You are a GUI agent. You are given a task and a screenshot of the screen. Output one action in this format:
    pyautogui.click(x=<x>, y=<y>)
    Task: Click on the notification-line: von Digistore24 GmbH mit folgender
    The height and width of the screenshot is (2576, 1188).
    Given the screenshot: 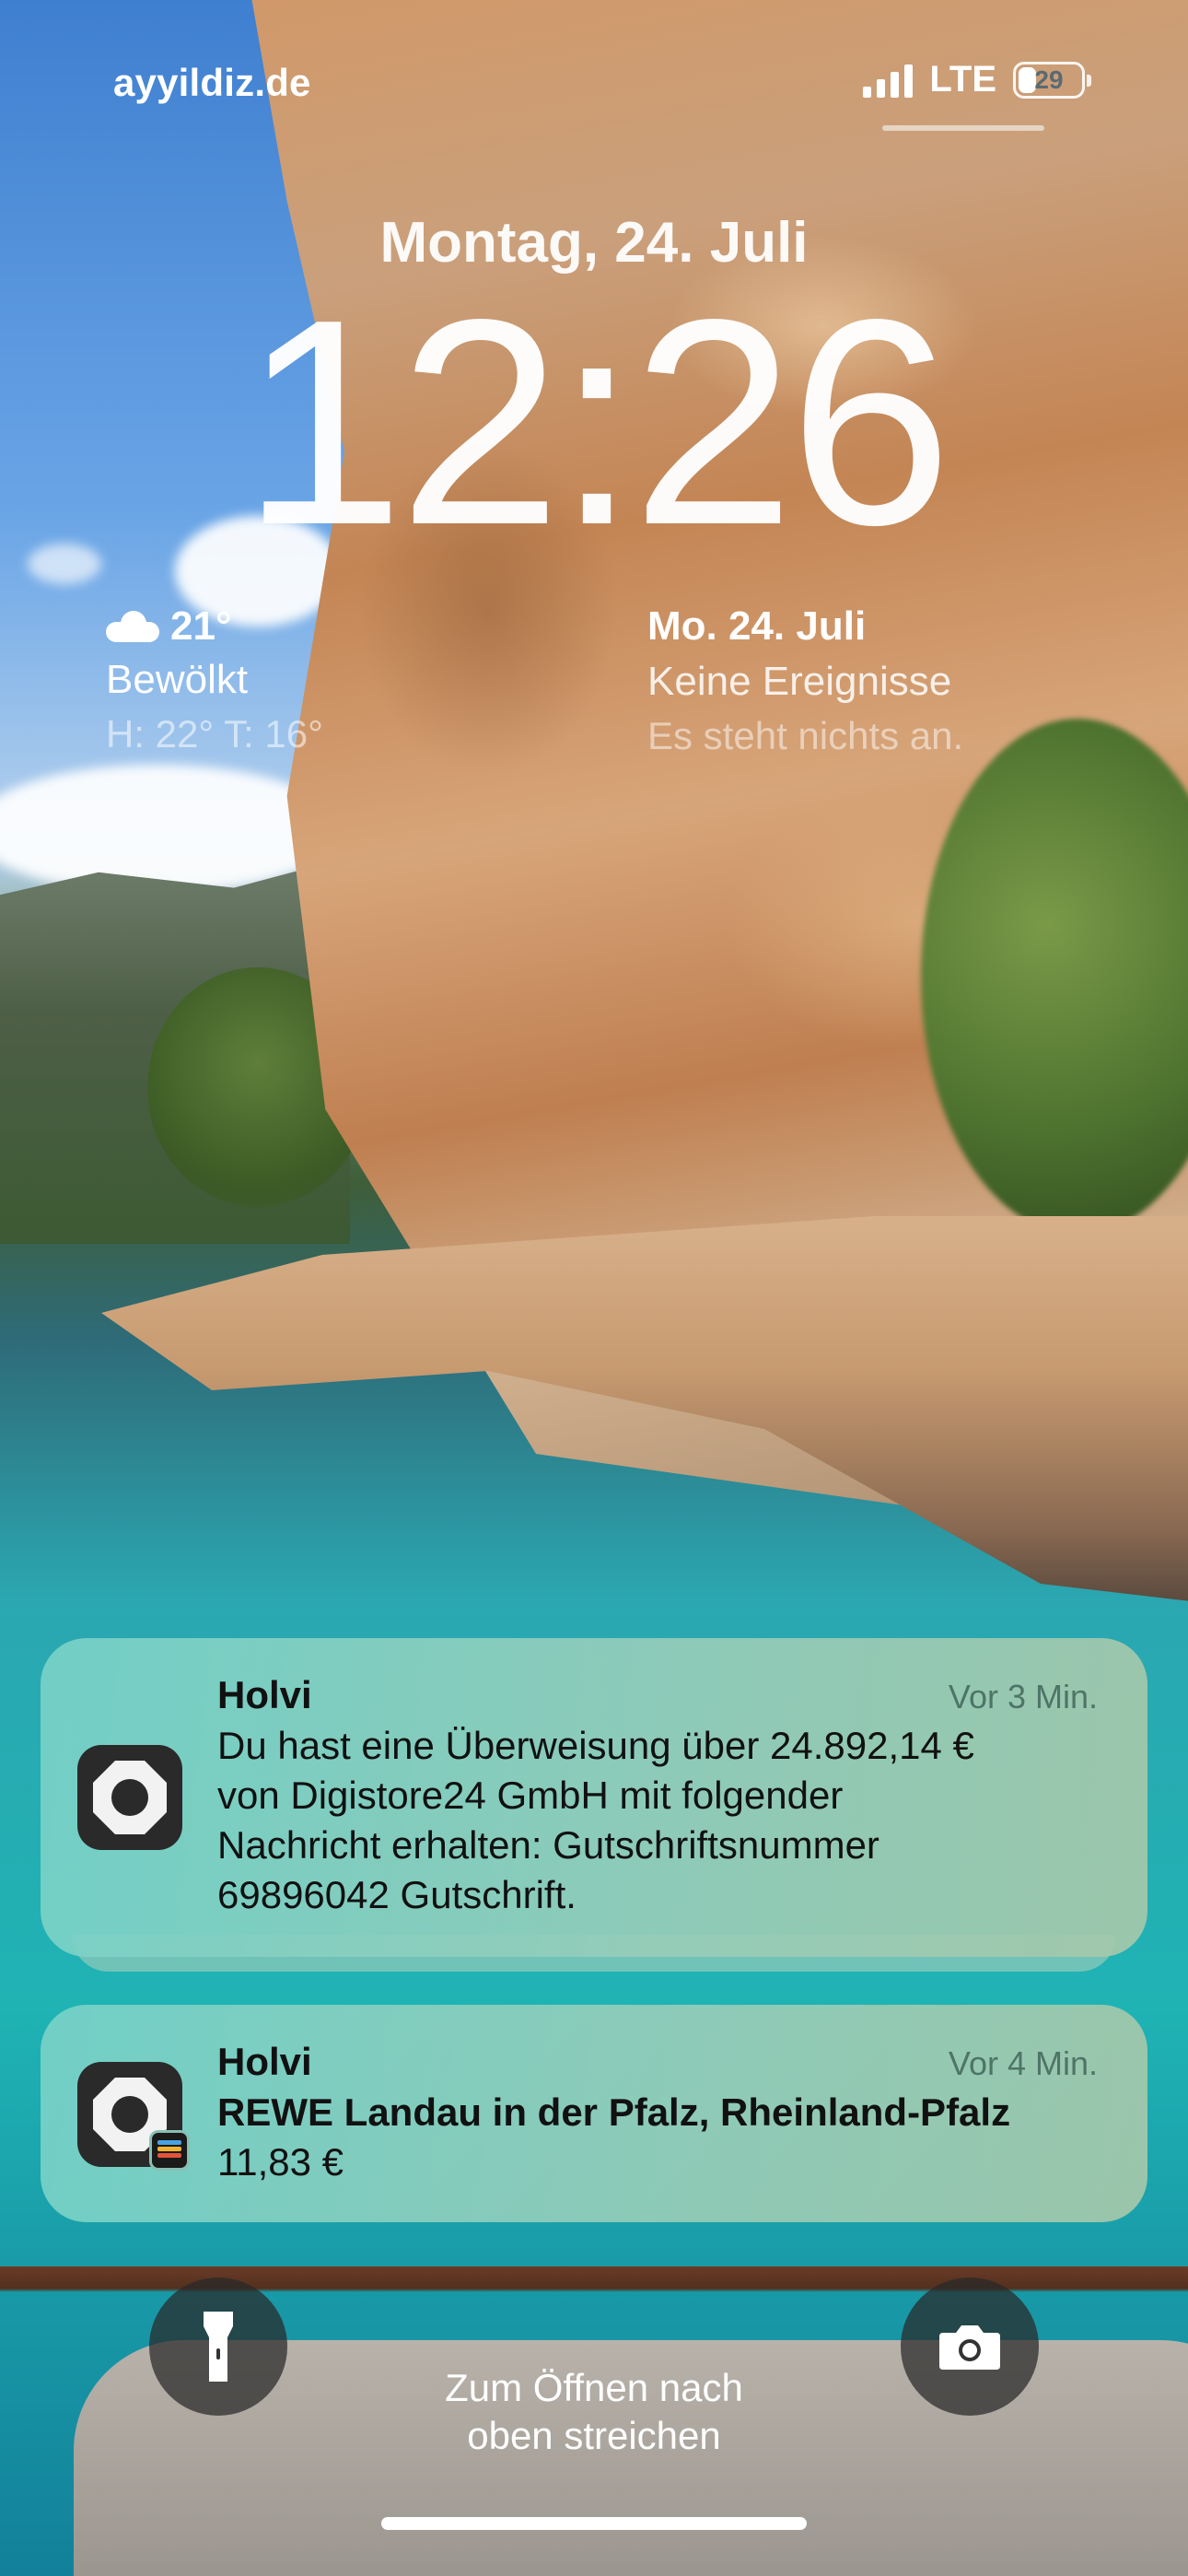 What is the action you would take?
    pyautogui.click(x=530, y=1795)
    